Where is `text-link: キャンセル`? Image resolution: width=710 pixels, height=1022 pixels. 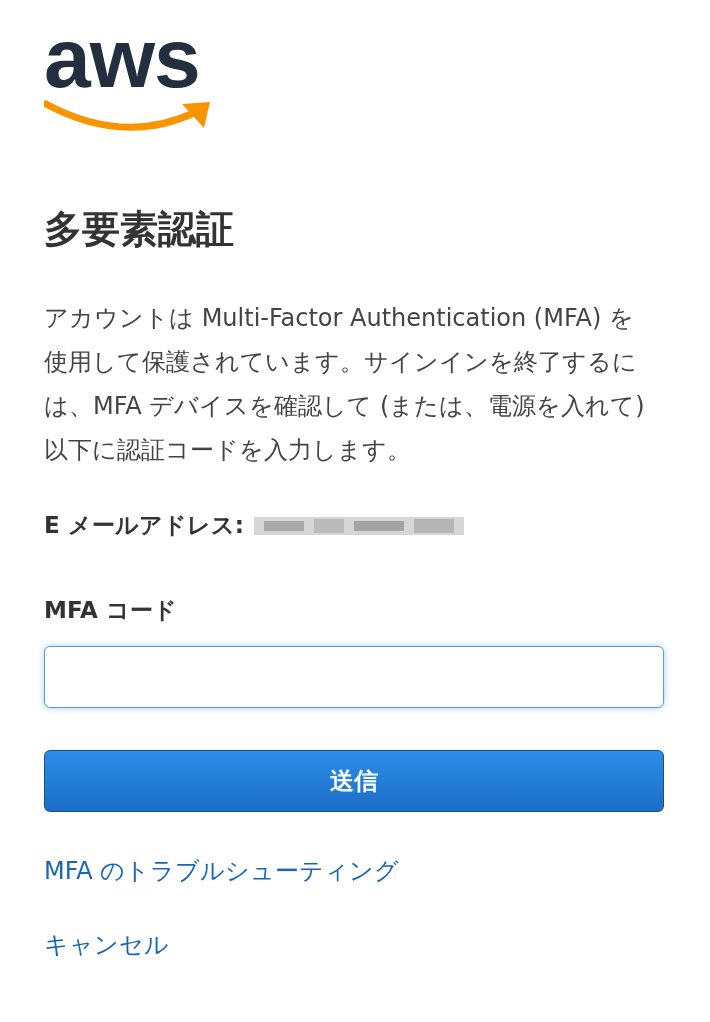 text-link: キャンセル is located at coordinates (106, 945).